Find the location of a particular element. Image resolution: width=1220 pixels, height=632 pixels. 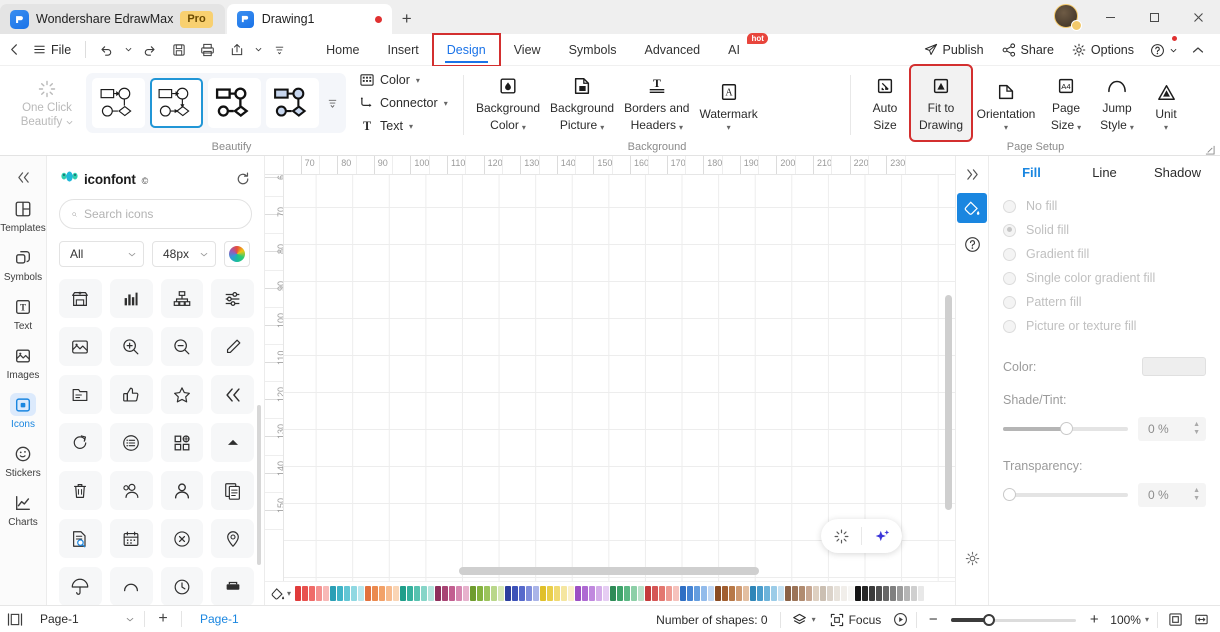

search-icons-box is located at coordinates (155, 214).